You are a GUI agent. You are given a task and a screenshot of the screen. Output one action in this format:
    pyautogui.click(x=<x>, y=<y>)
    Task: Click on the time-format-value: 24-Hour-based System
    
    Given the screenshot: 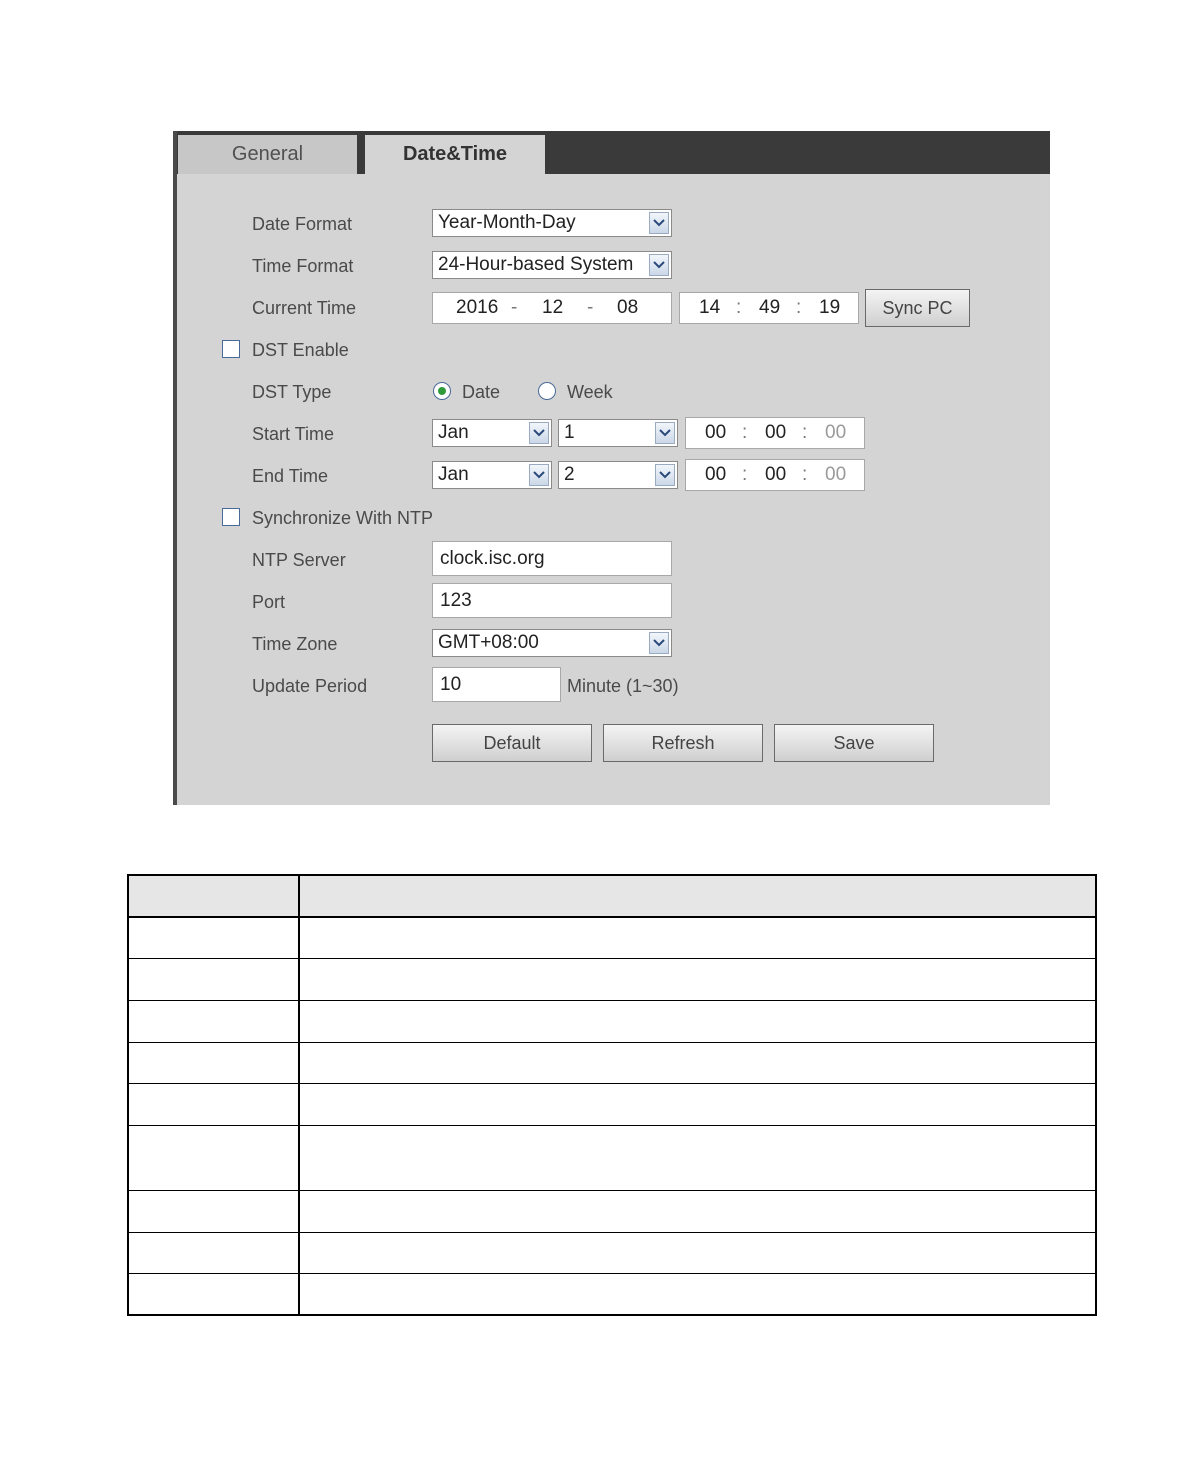 What is the action you would take?
    pyautogui.click(x=536, y=264)
    